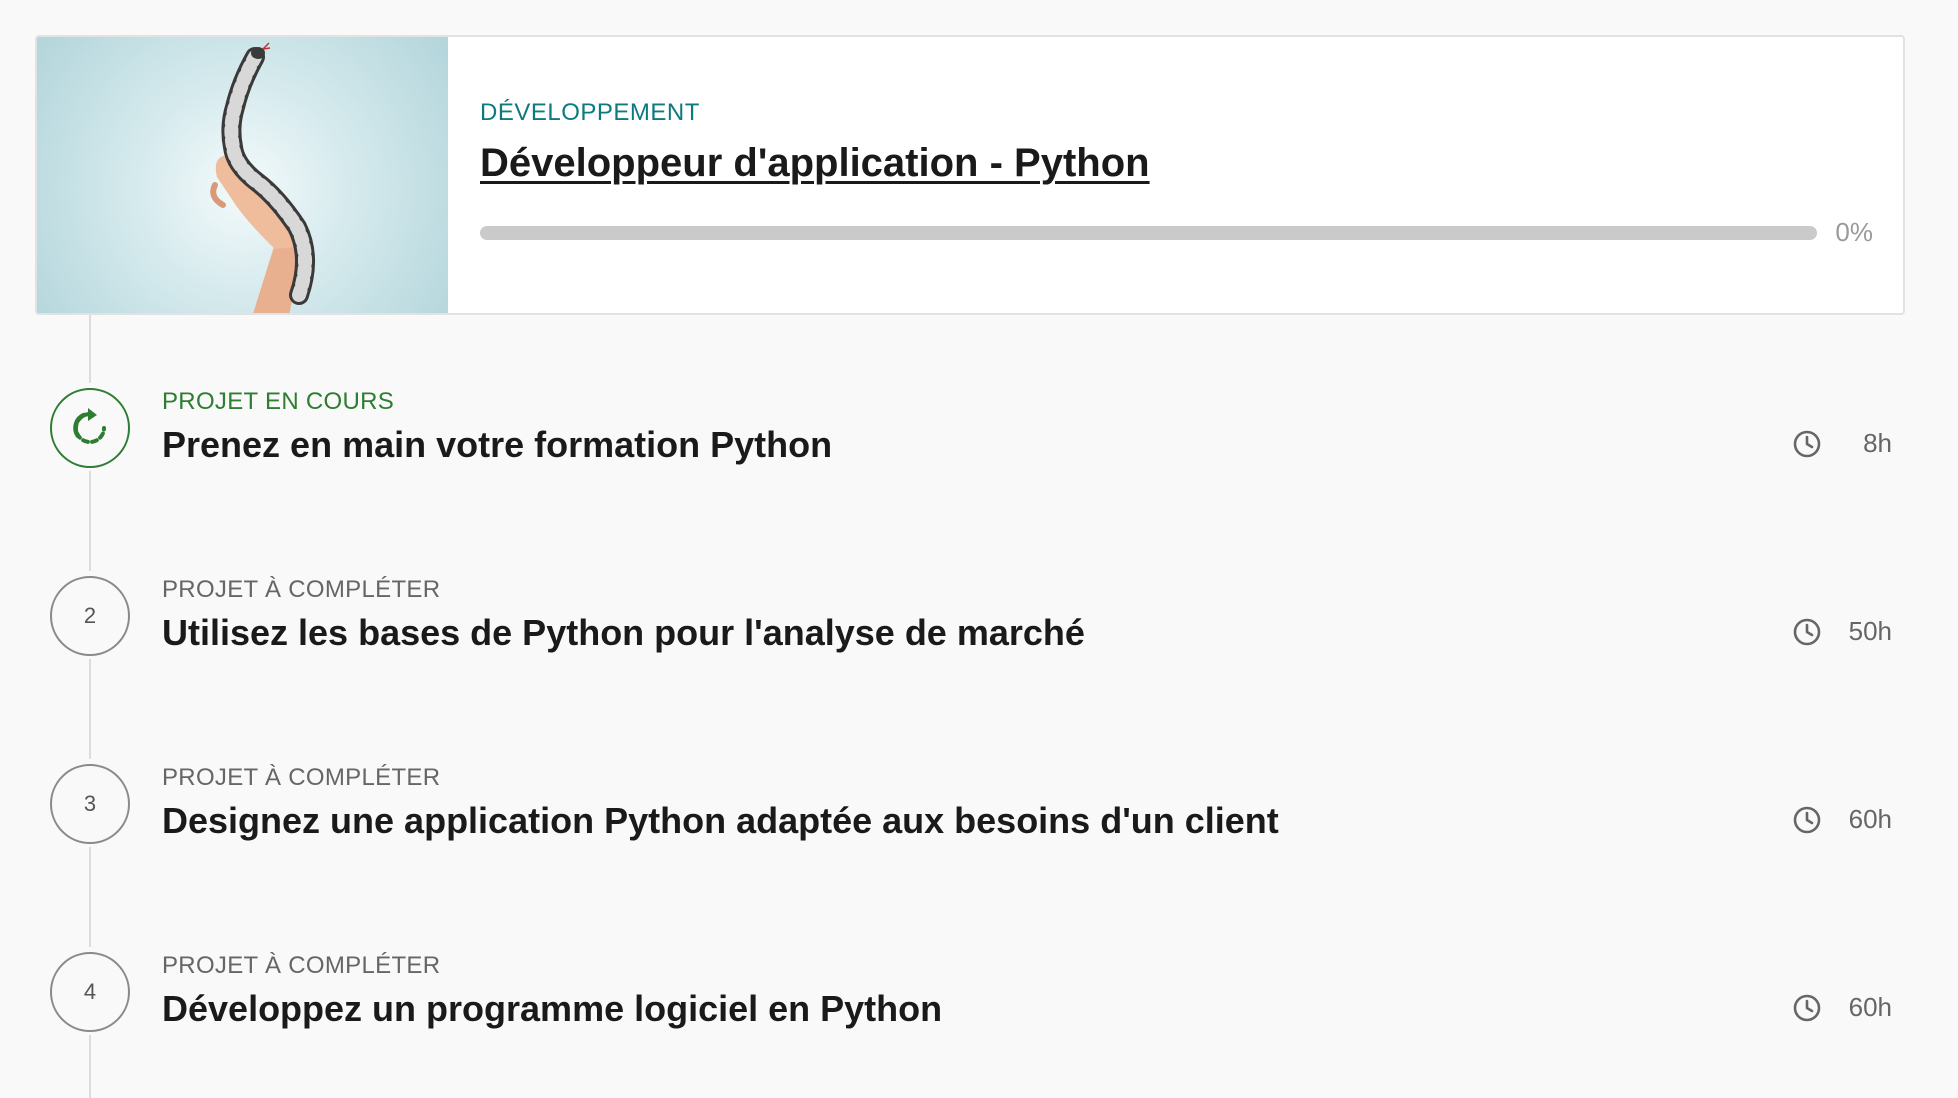 This screenshot has width=1958, height=1098. I want to click on step-number-circle: 2, so click(90, 616).